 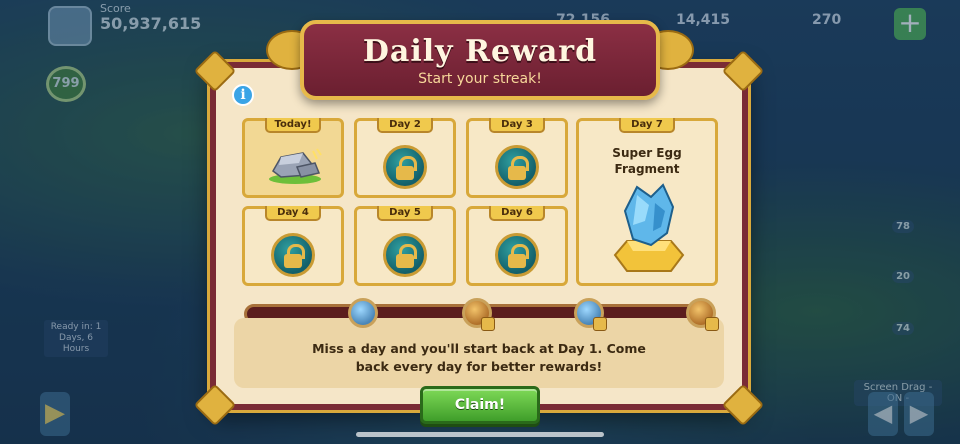 I want to click on dialog-title: Daily Reward, so click(x=480, y=51).